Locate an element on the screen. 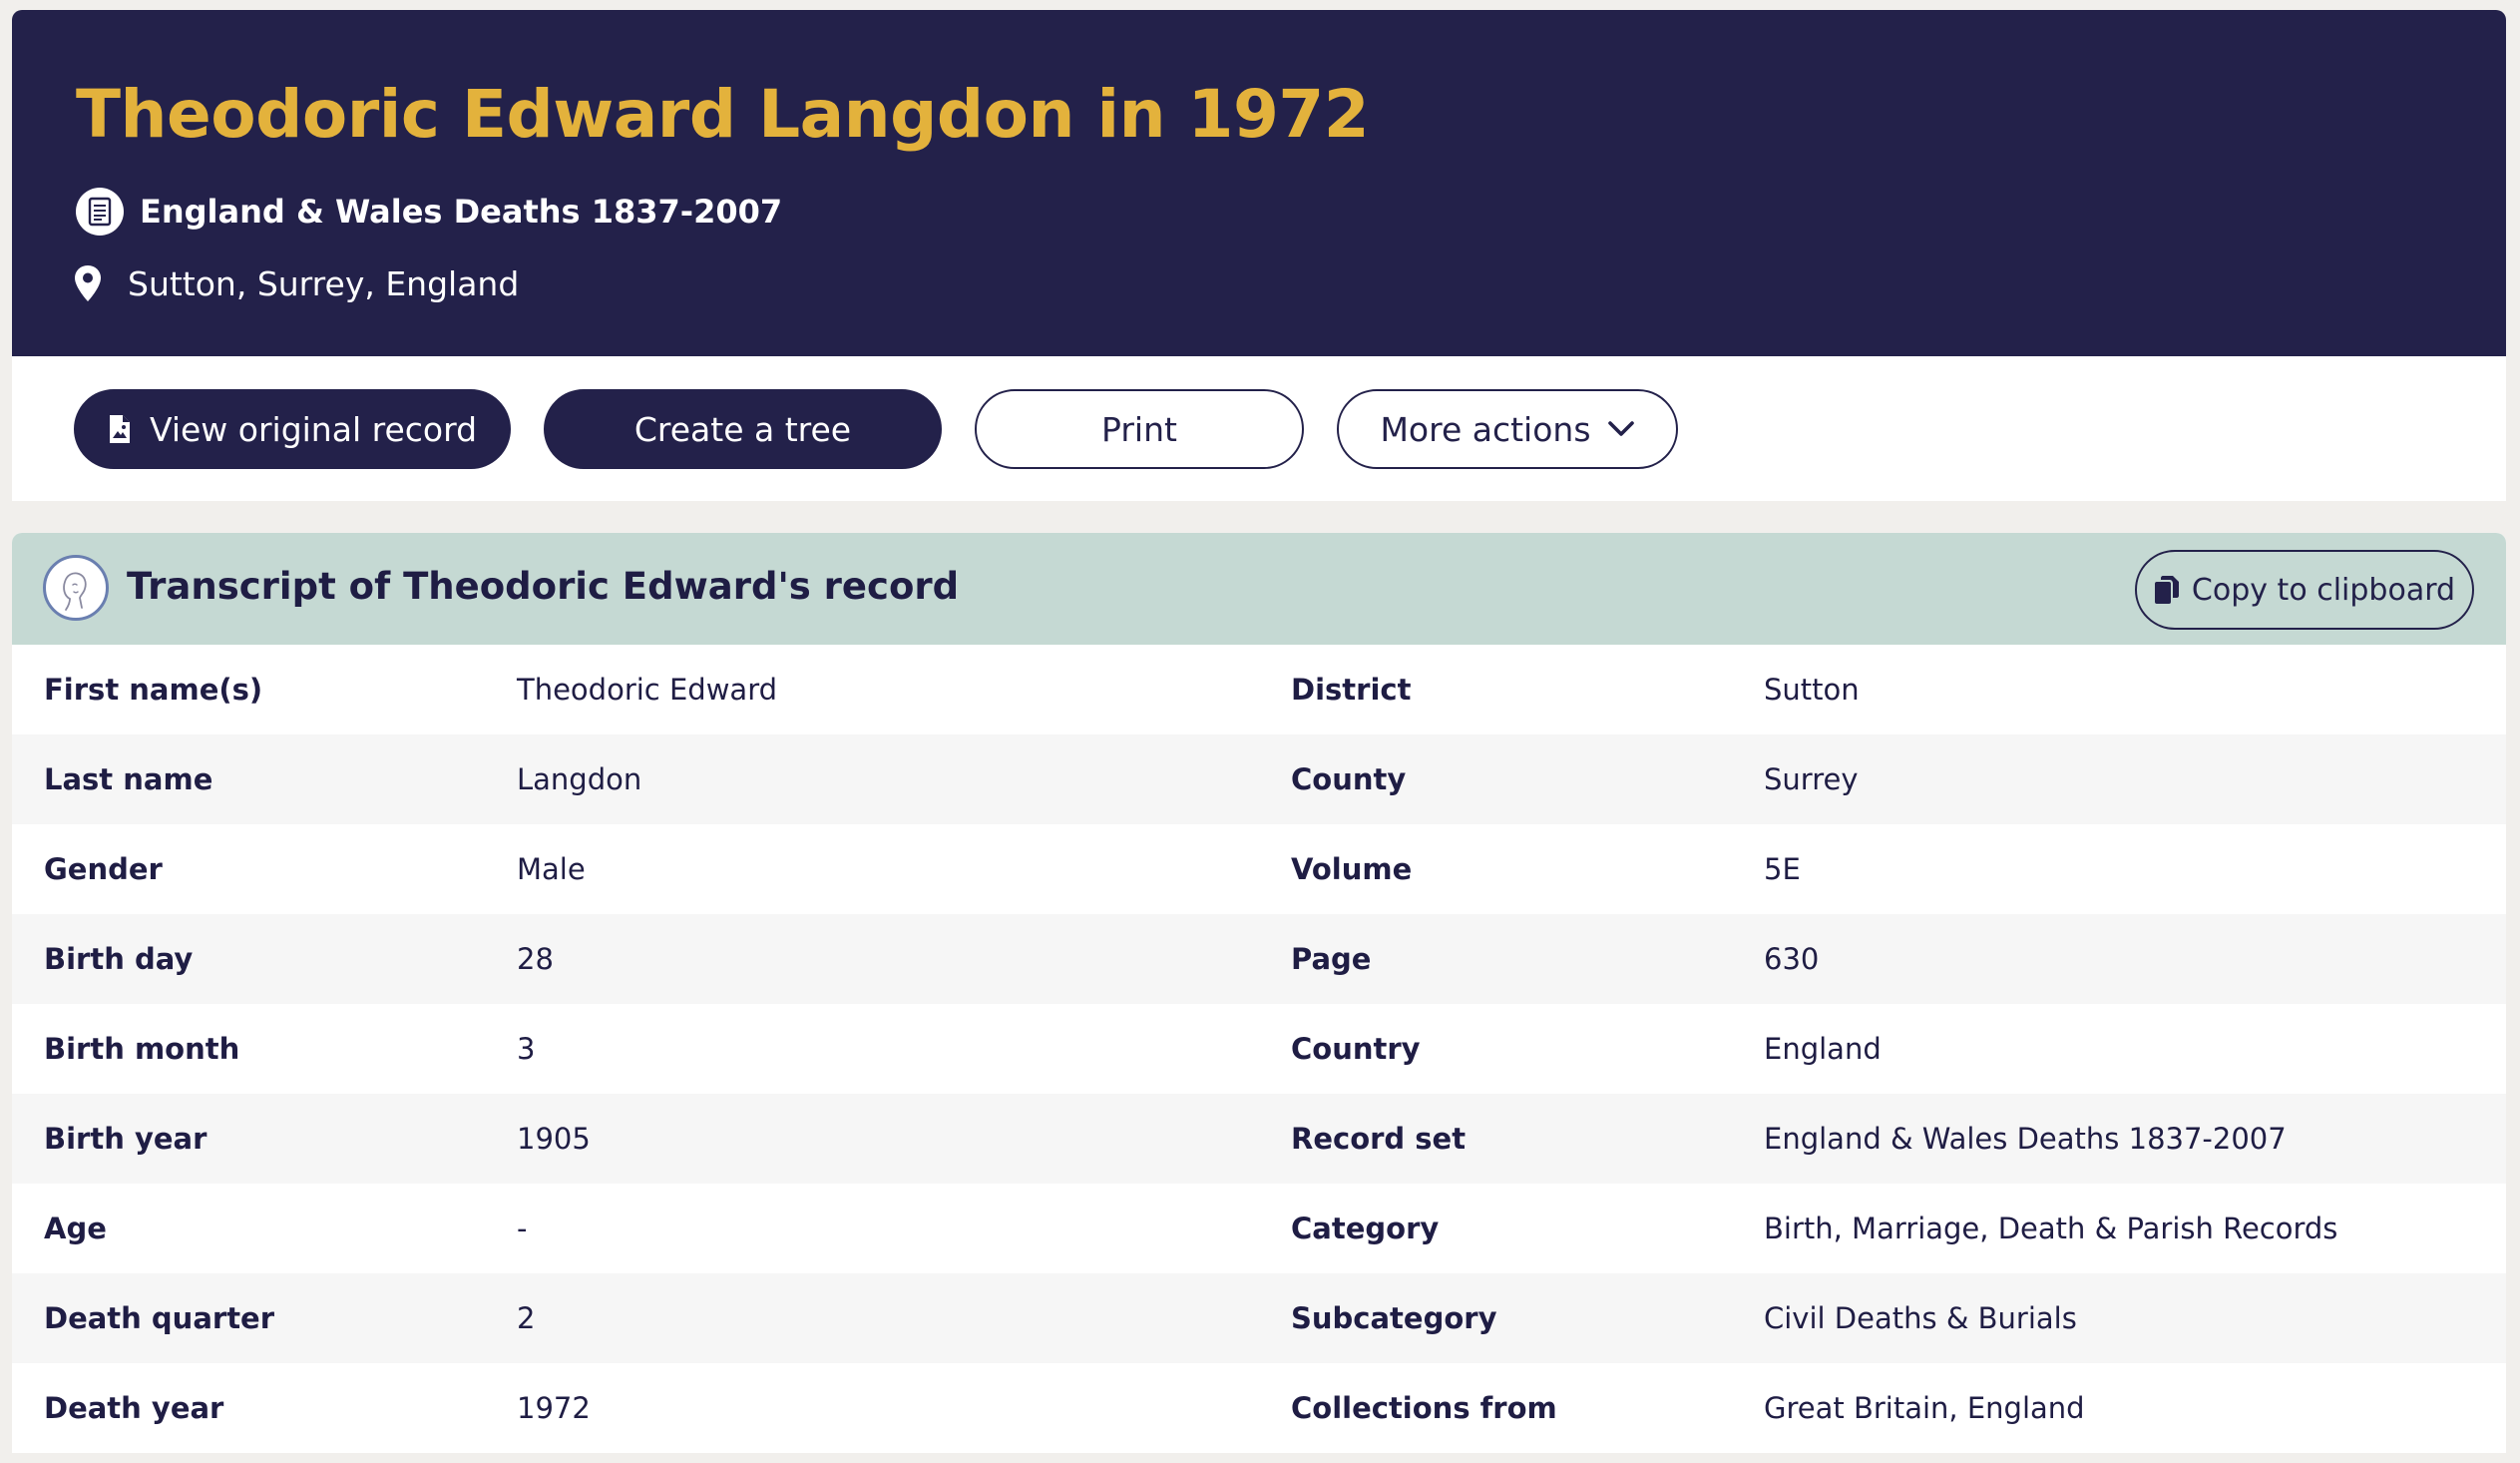 The width and height of the screenshot is (2520, 1463). field-value: Theodoric Edward is located at coordinates (647, 690).